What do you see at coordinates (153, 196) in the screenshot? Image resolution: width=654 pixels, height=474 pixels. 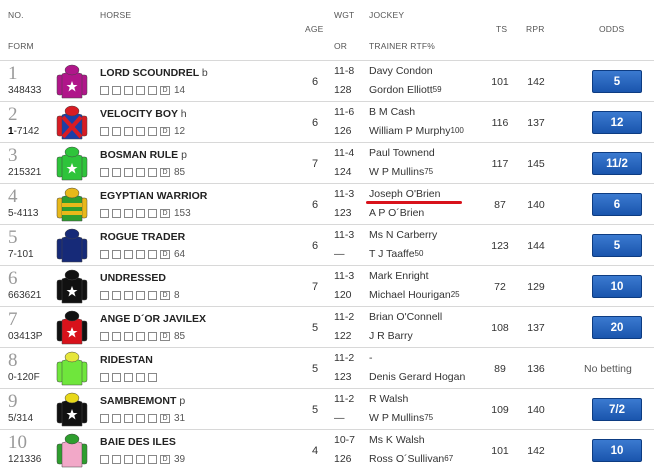 I see `horse-name-link: EGYPTIAN WARRIOR` at bounding box center [153, 196].